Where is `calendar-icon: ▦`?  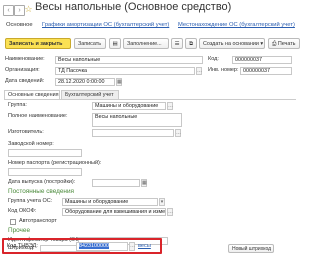
calendar-icon: ▦ is located at coordinates (119, 82).